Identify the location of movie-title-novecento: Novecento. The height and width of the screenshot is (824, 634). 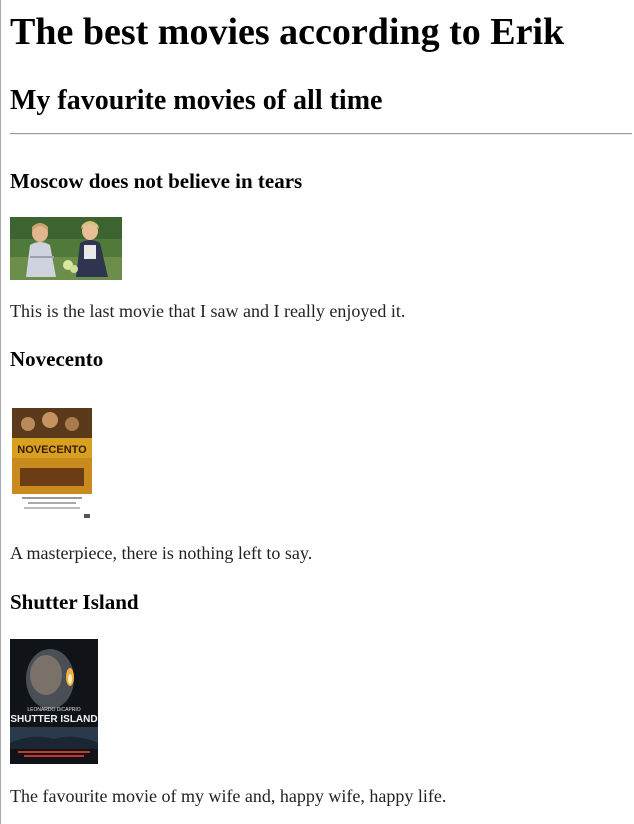
(57, 359).